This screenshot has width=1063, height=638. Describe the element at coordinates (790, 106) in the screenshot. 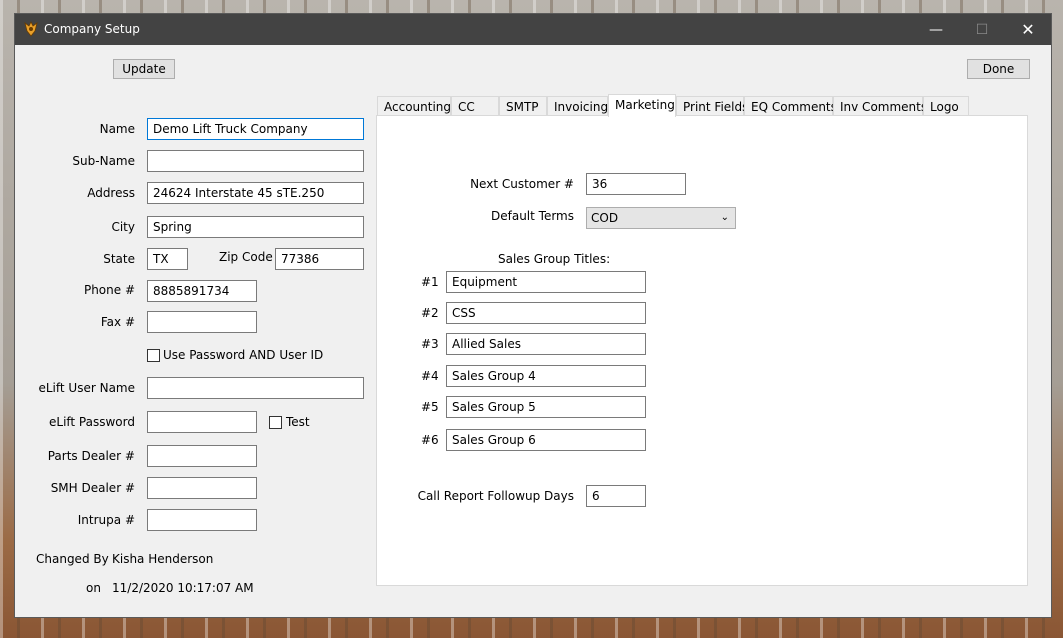

I see `tab-eq-comments: EQ Comments` at that location.